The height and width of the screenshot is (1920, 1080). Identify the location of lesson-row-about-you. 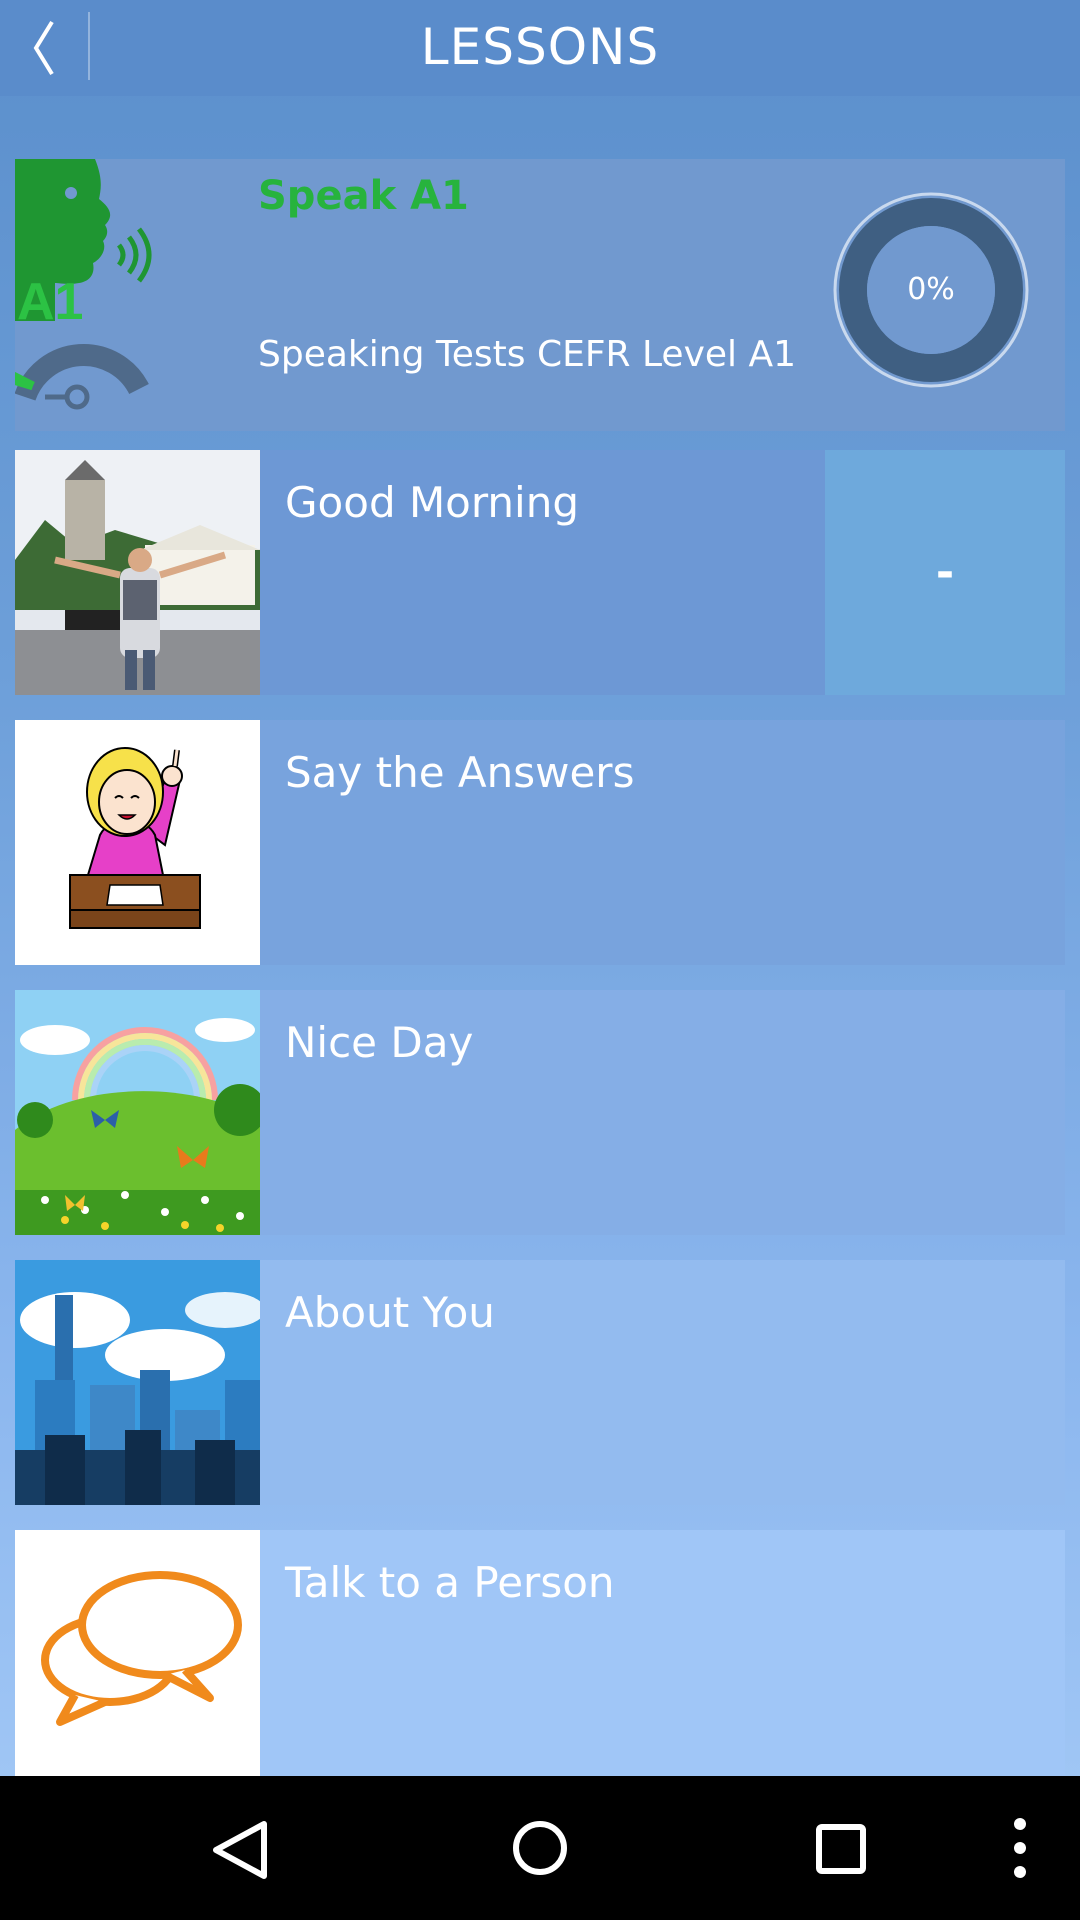
(540, 1382).